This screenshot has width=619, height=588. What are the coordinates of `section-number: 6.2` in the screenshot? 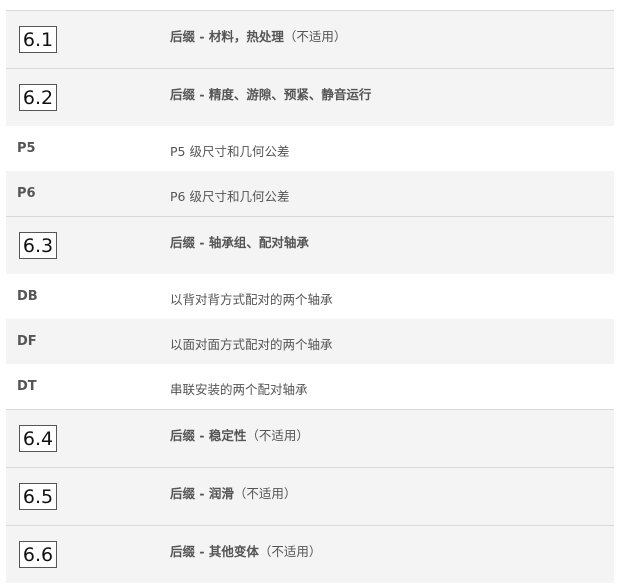 It's located at (38, 97).